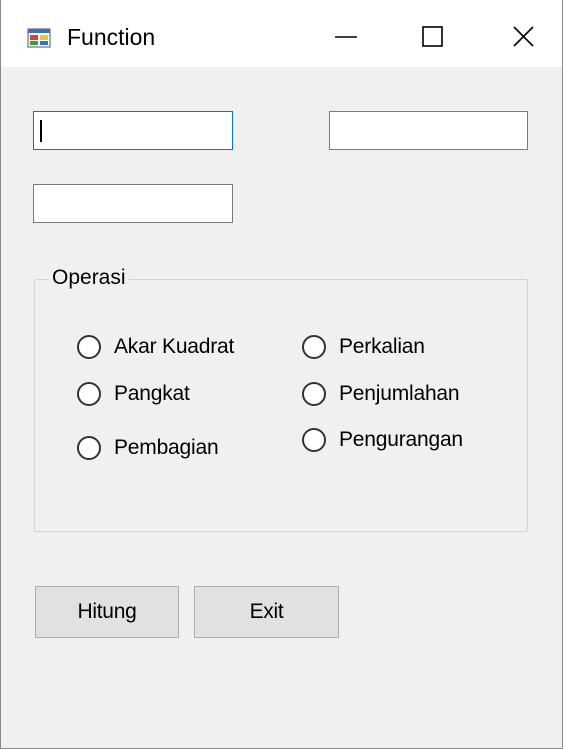 The height and width of the screenshot is (749, 563). I want to click on result-field, so click(133, 203).